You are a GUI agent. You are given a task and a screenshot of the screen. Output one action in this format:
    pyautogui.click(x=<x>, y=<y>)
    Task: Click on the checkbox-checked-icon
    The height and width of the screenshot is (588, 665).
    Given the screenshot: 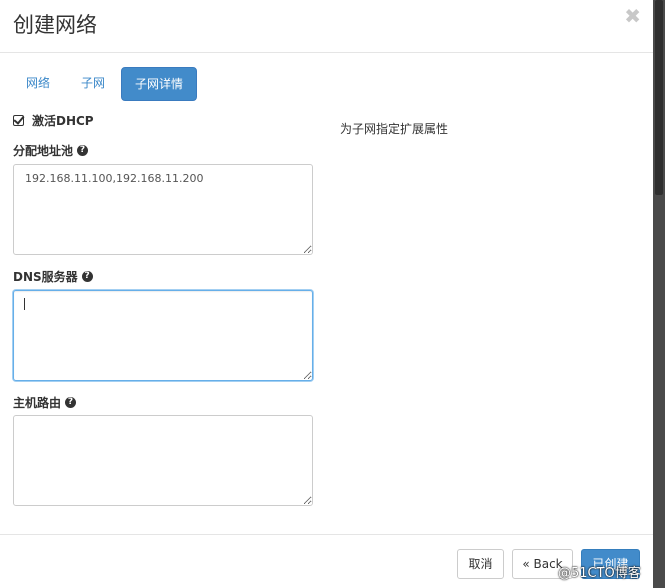 What is the action you would take?
    pyautogui.click(x=18, y=120)
    